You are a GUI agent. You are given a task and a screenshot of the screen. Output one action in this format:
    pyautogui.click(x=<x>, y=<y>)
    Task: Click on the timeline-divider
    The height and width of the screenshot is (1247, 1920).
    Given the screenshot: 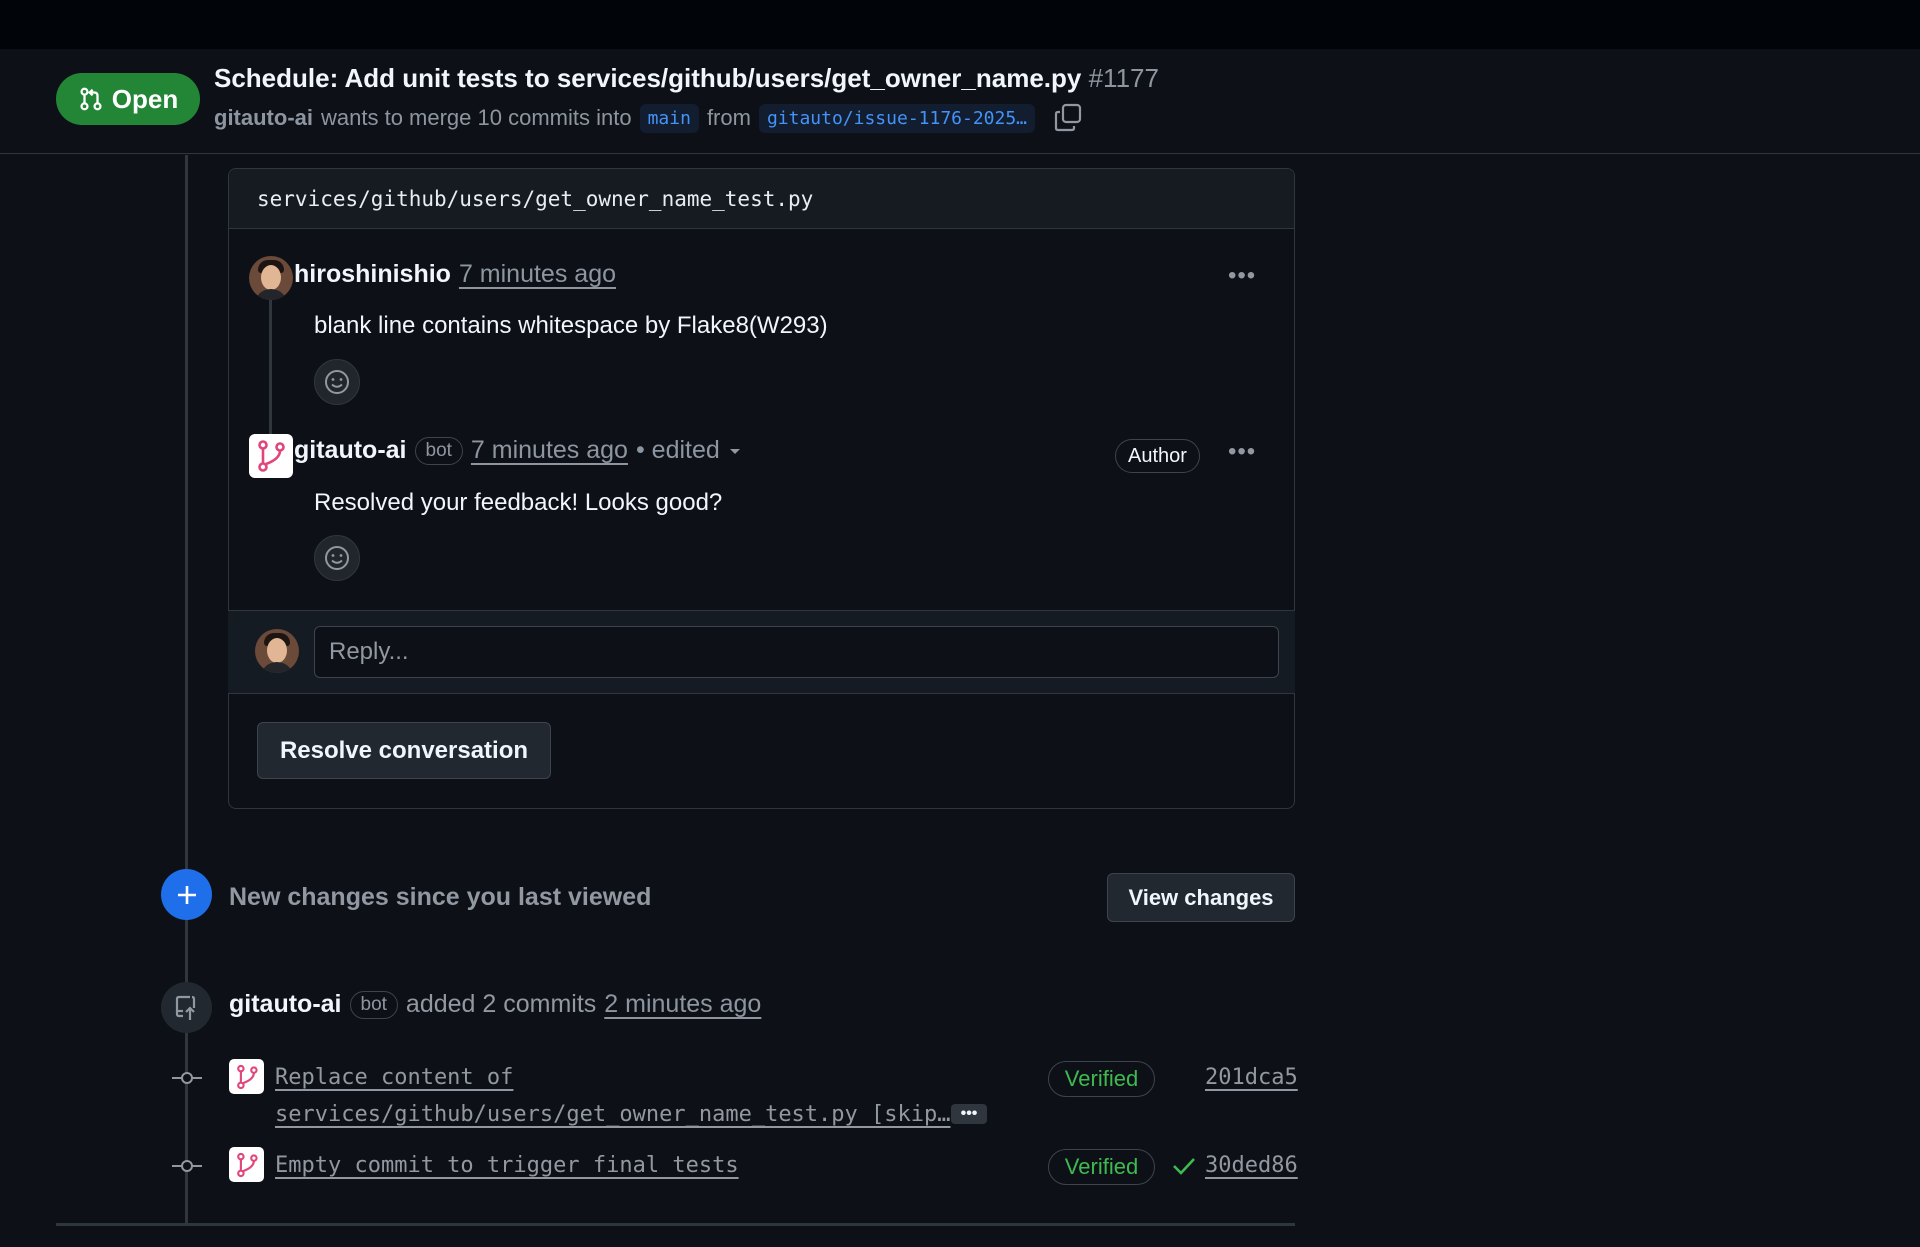 What is the action you would take?
    pyautogui.click(x=675, y=1224)
    